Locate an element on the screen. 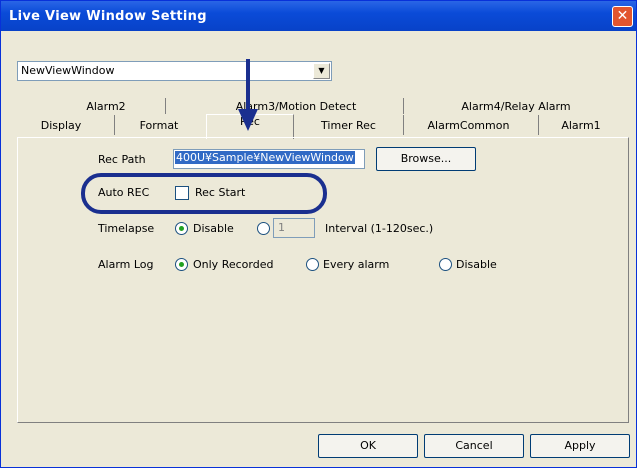  ok-button: OK is located at coordinates (368, 446).